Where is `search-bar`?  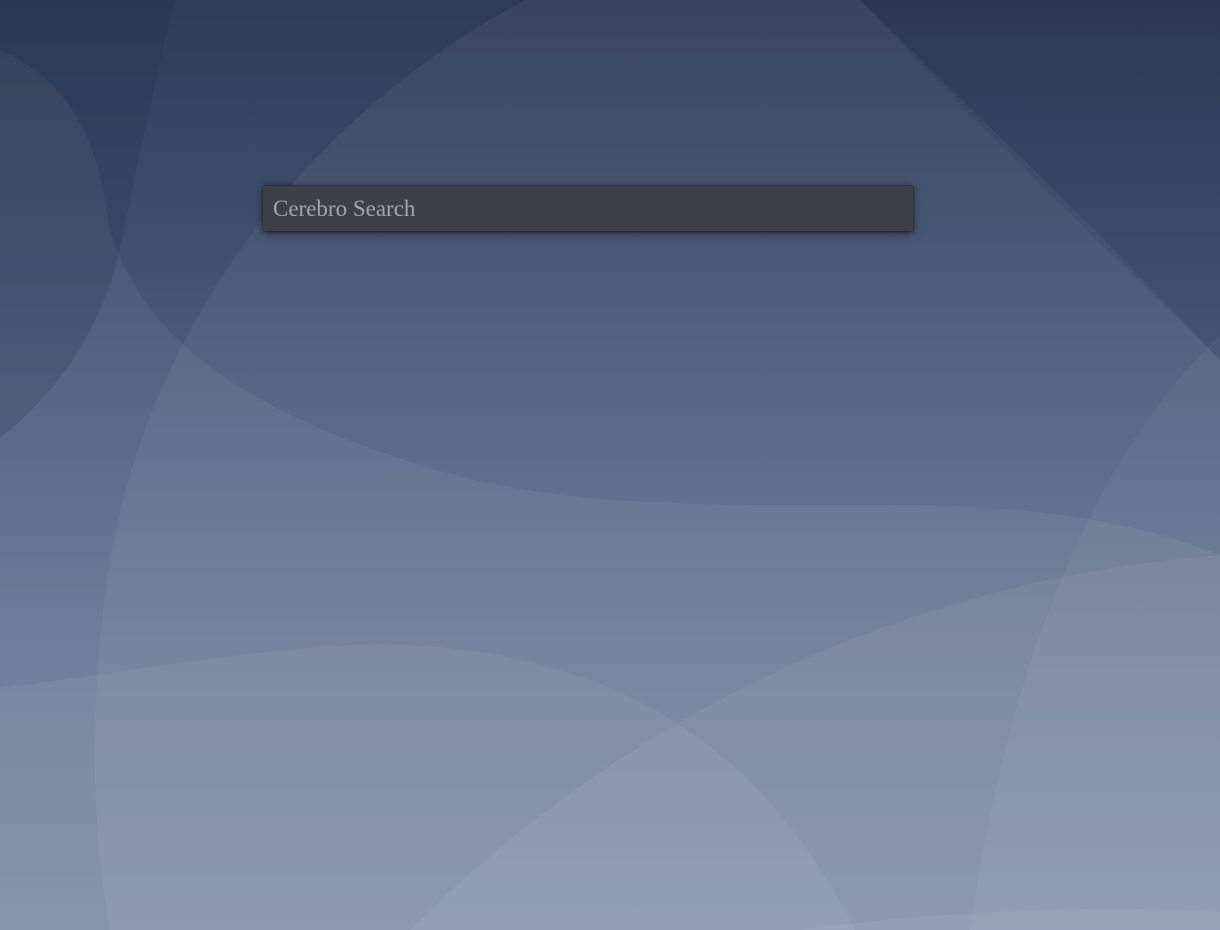 search-bar is located at coordinates (588, 208).